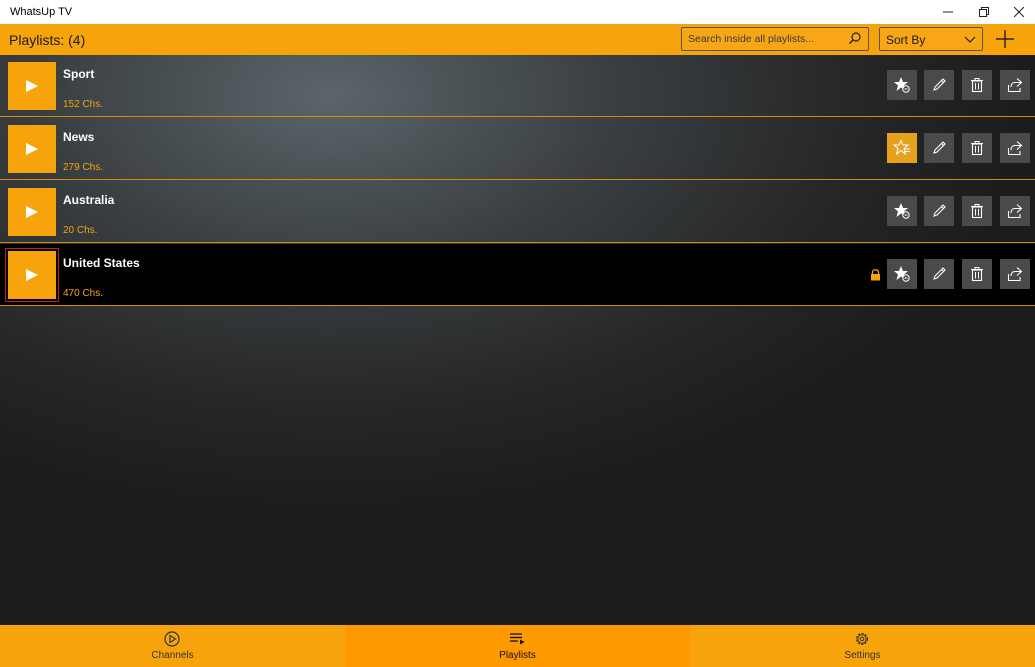 This screenshot has width=1035, height=667. I want to click on search-box, so click(775, 39).